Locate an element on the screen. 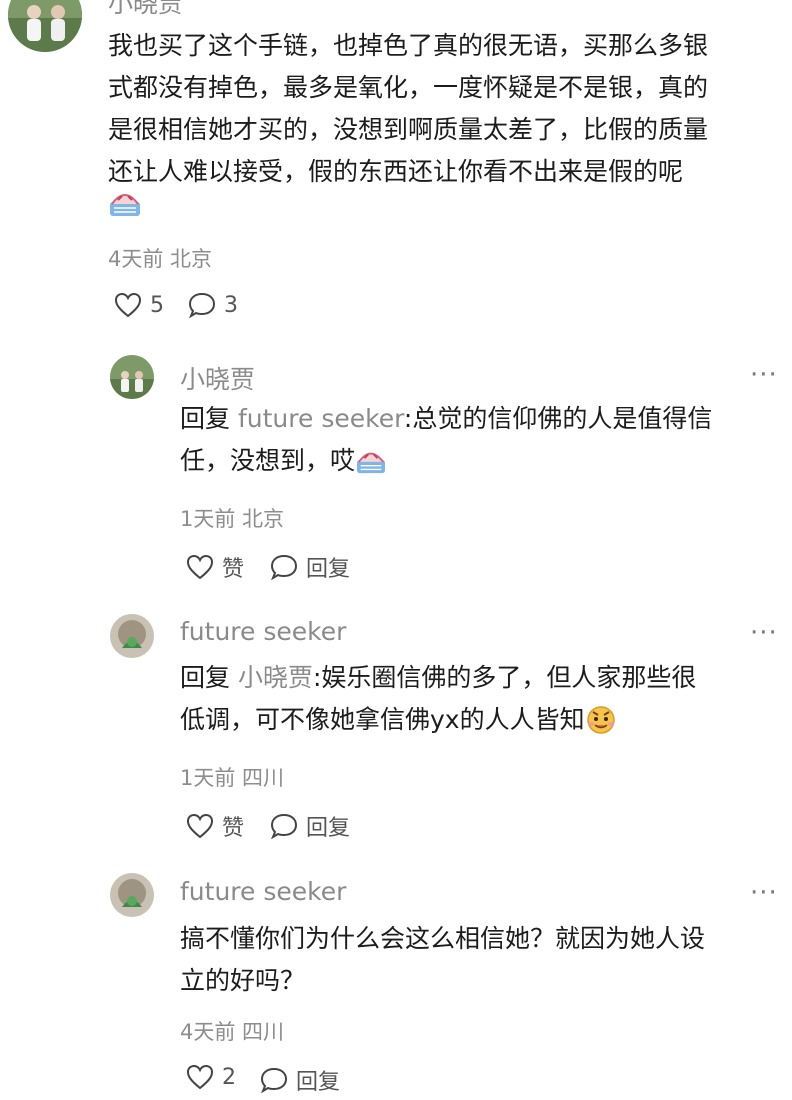  like-button: 5 is located at coordinates (139, 305).